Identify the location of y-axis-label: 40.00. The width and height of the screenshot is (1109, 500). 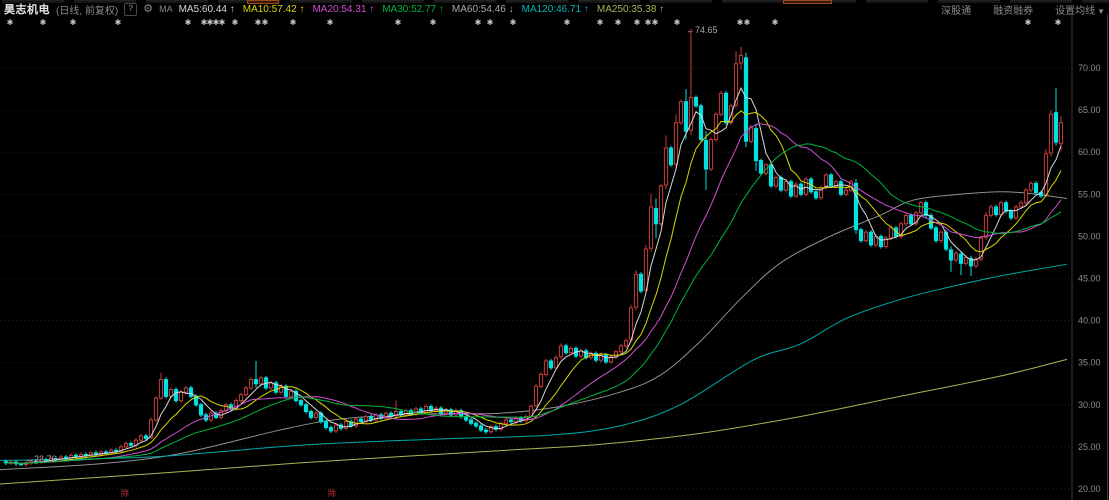
(1089, 321).